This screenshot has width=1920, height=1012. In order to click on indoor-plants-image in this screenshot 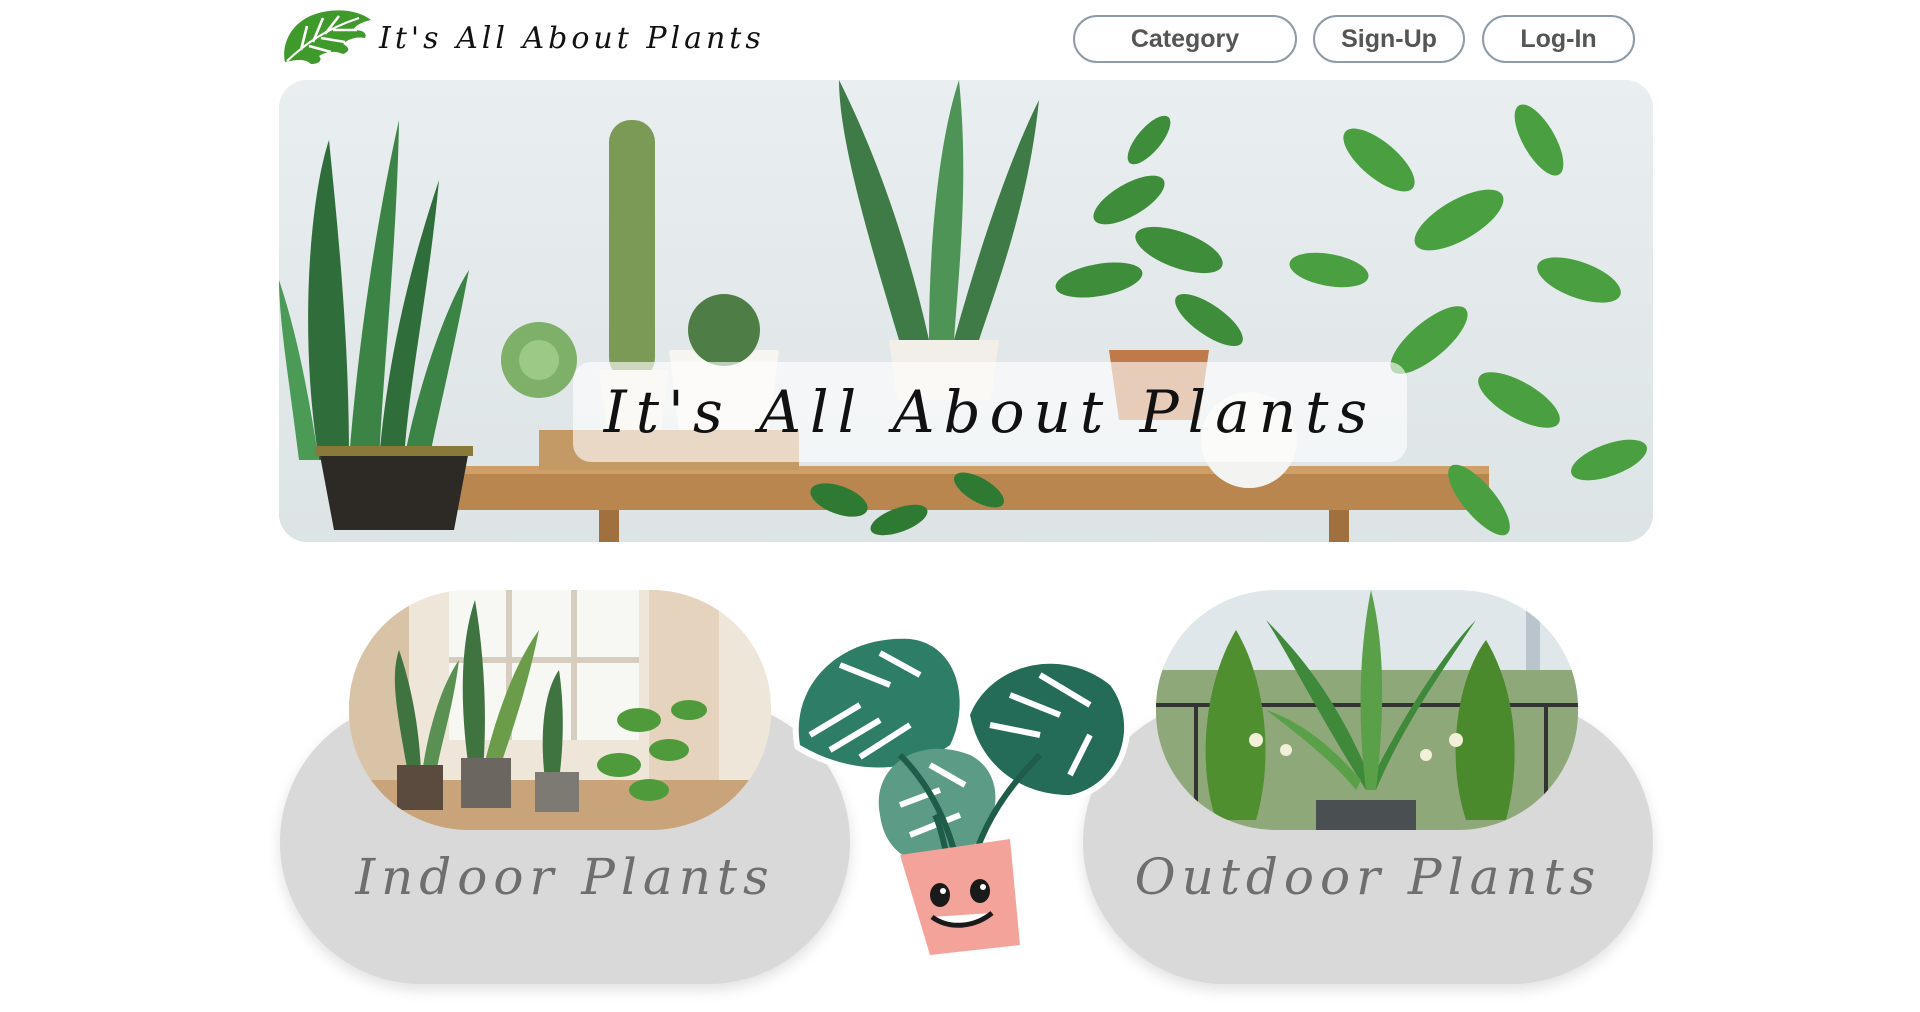, I will do `click(560, 710)`.